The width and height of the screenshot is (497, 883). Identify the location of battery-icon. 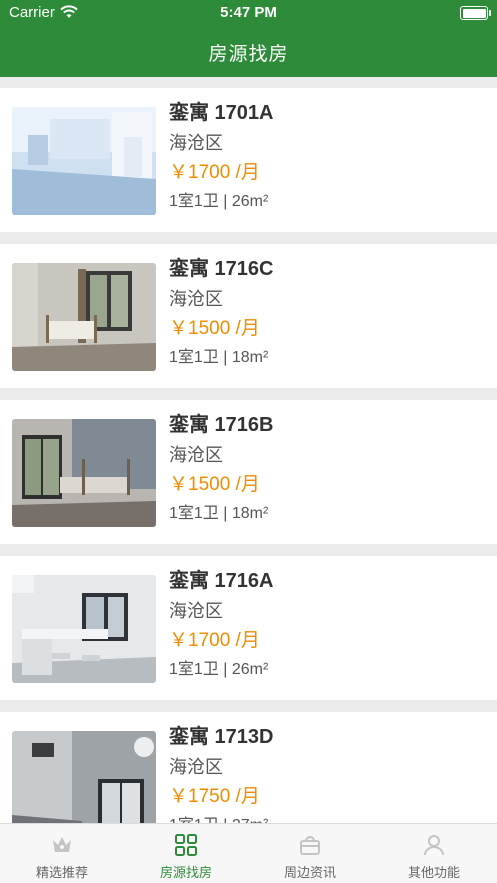
(475, 13).